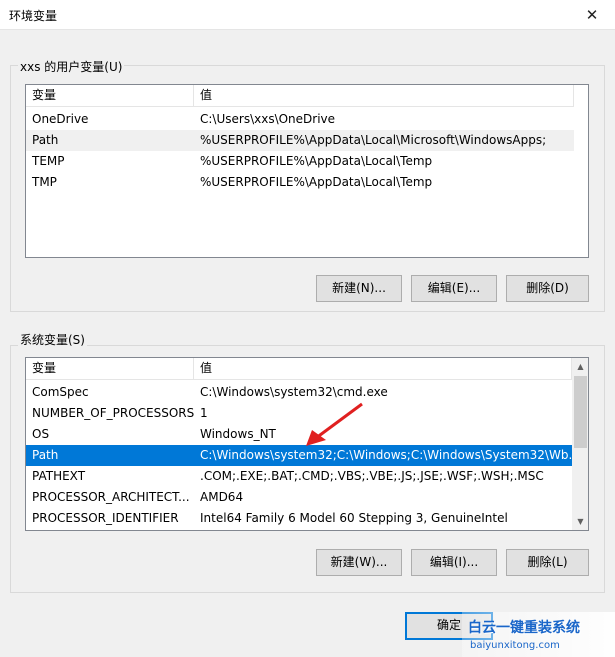 The width and height of the screenshot is (615, 657). Describe the element at coordinates (204, 413) in the screenshot. I see `variable-value-cell: 1` at that location.